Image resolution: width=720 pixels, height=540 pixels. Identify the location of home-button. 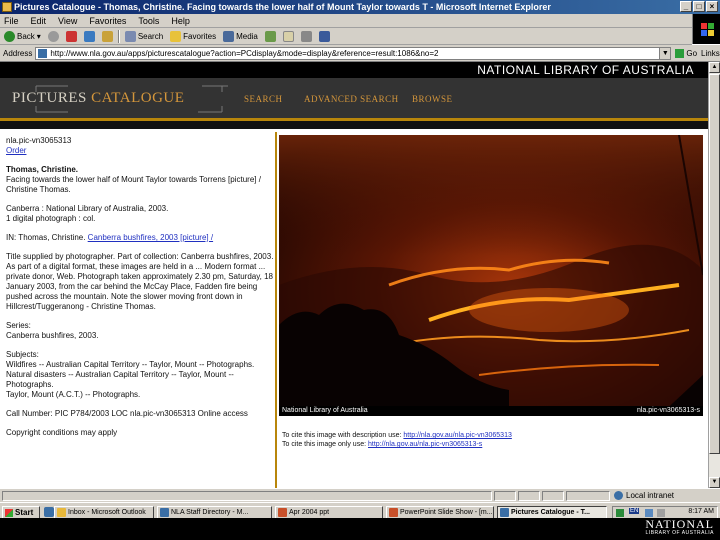
(107, 36).